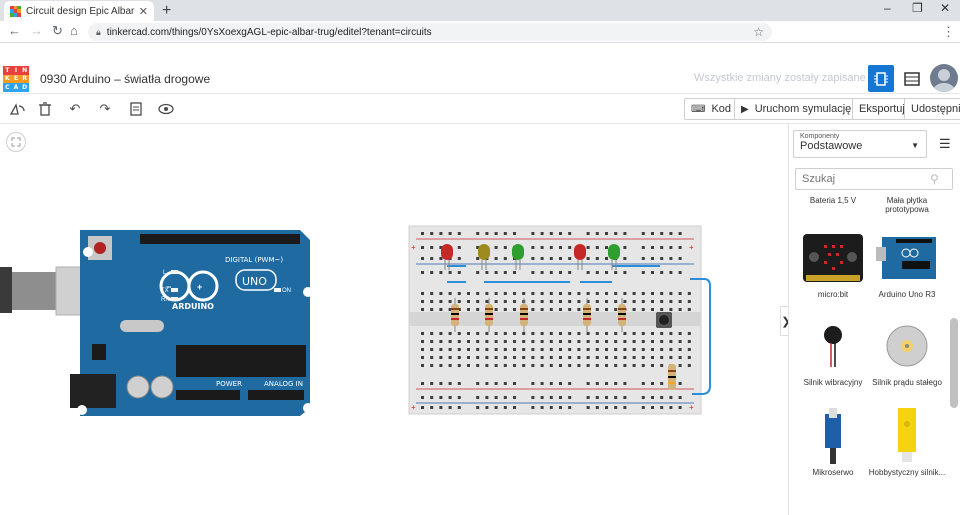 The image size is (960, 515). What do you see at coordinates (105, 109) in the screenshot?
I see `redo-icon: ↷` at bounding box center [105, 109].